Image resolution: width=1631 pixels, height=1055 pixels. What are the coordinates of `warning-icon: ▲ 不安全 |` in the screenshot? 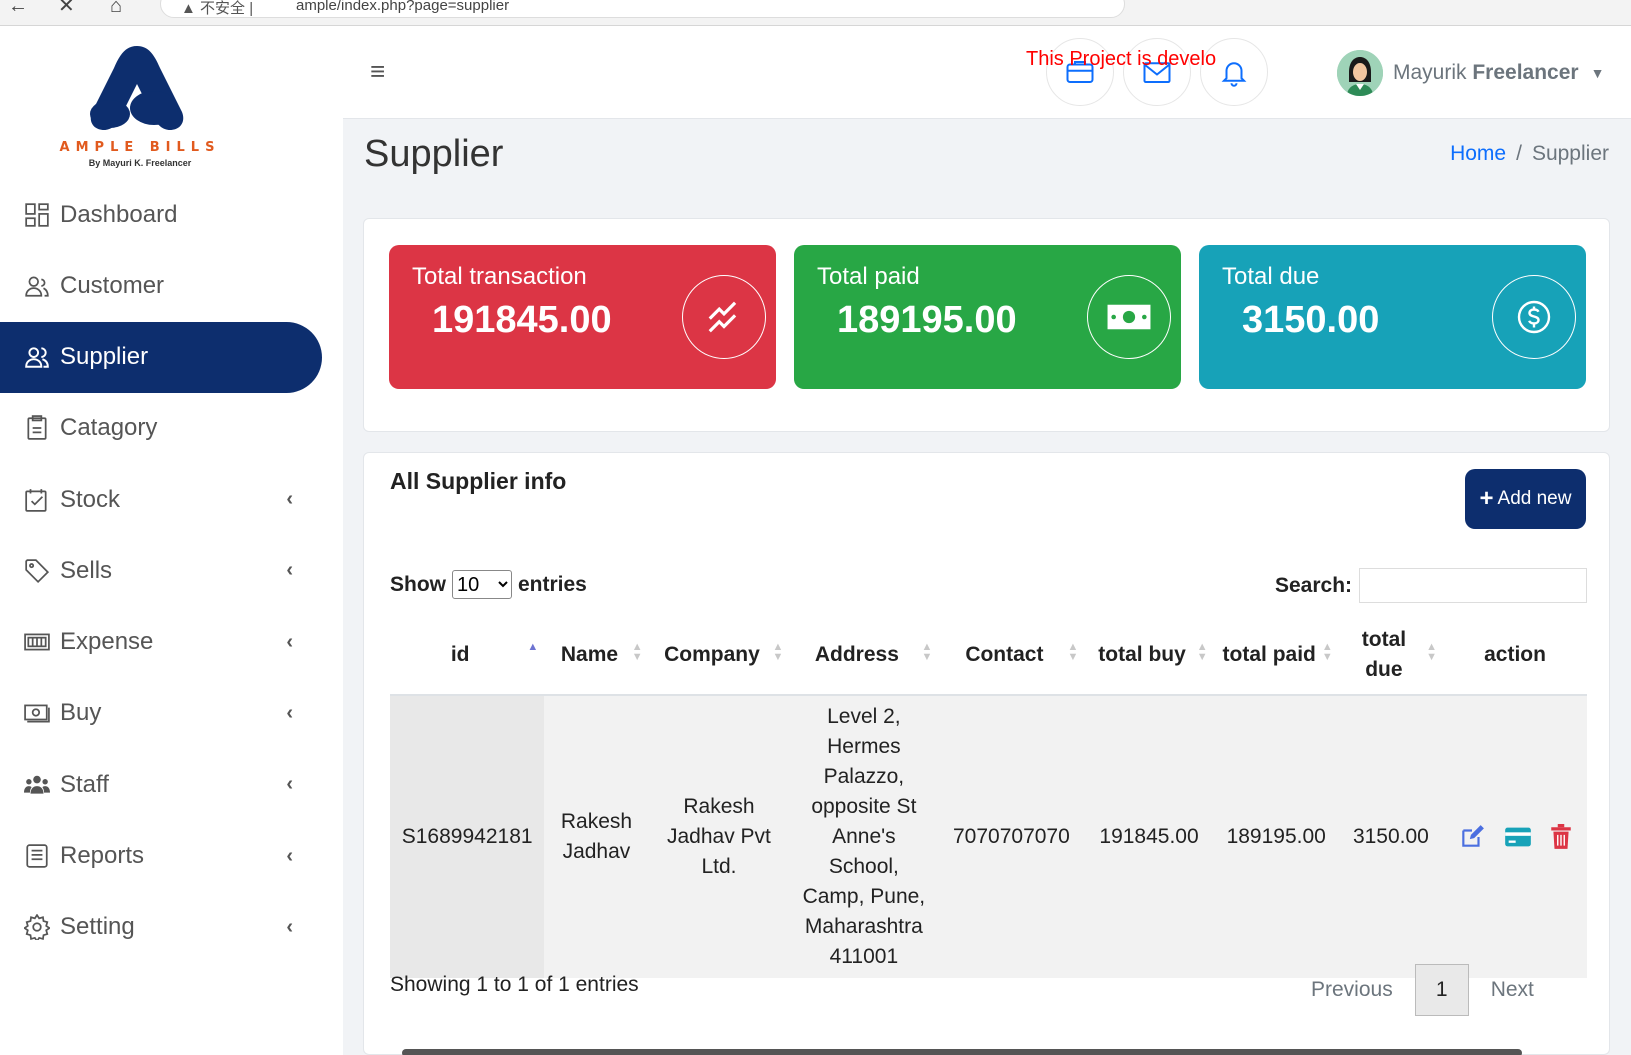 It's located at (217, 8).